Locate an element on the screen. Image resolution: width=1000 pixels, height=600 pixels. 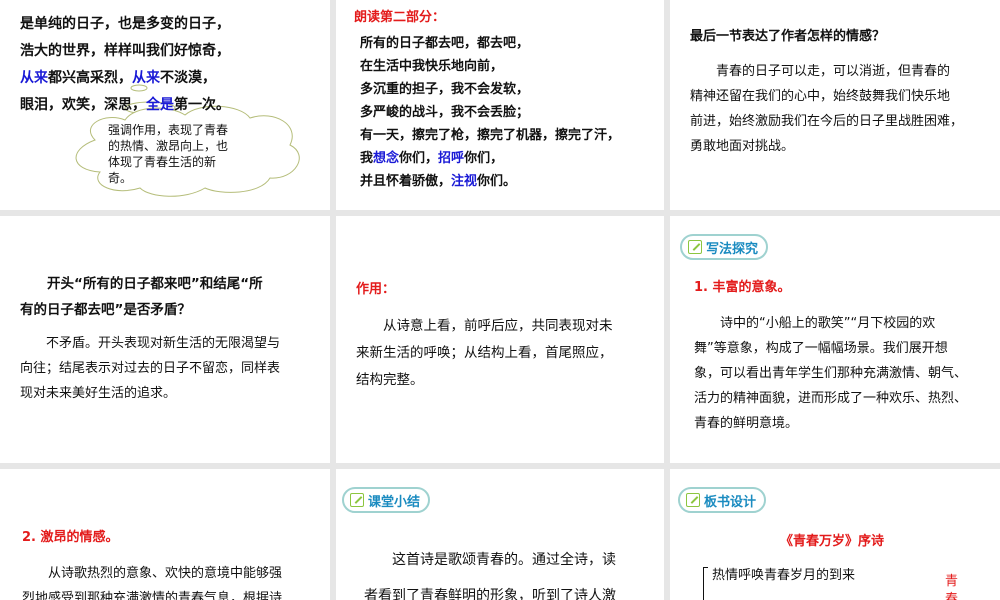
text-segment: 我 is located at coordinates (367, 158).